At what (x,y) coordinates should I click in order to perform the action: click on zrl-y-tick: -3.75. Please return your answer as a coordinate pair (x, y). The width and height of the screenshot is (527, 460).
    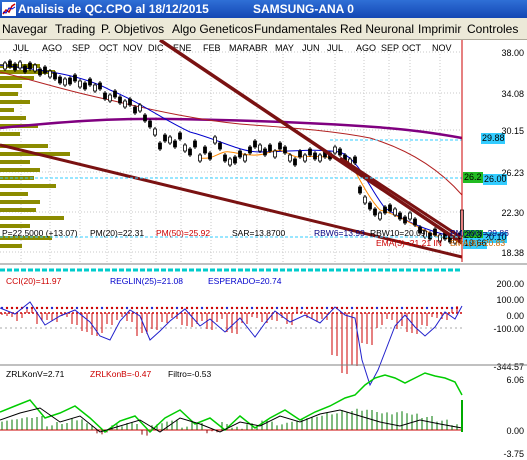
    Looking at the image, I should click on (513, 454).